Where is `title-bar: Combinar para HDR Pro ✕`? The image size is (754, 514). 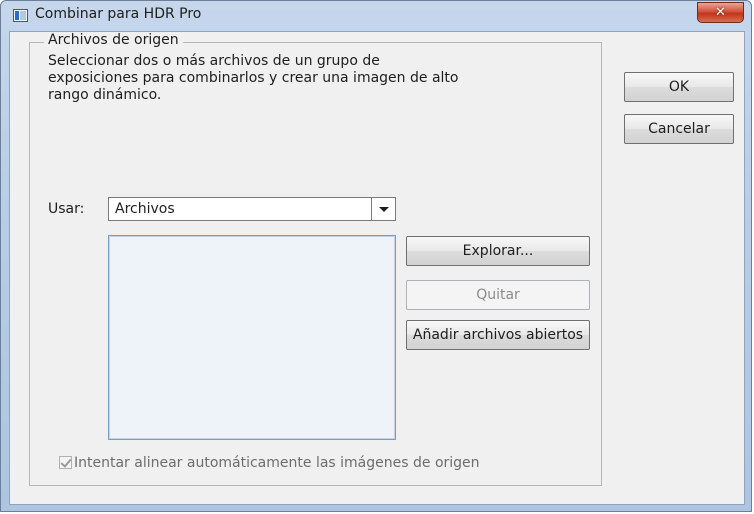
title-bar: Combinar para HDR Pro ✕ is located at coordinates (376, 16).